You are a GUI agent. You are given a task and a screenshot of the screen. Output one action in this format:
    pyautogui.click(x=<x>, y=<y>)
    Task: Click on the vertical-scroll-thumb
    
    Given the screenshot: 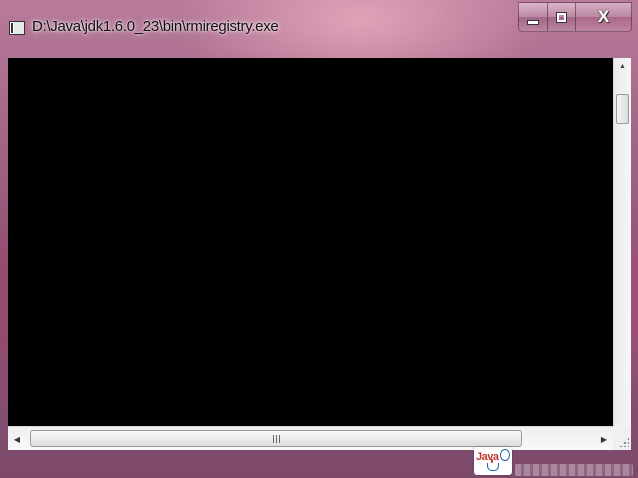 What is the action you would take?
    pyautogui.click(x=622, y=109)
    